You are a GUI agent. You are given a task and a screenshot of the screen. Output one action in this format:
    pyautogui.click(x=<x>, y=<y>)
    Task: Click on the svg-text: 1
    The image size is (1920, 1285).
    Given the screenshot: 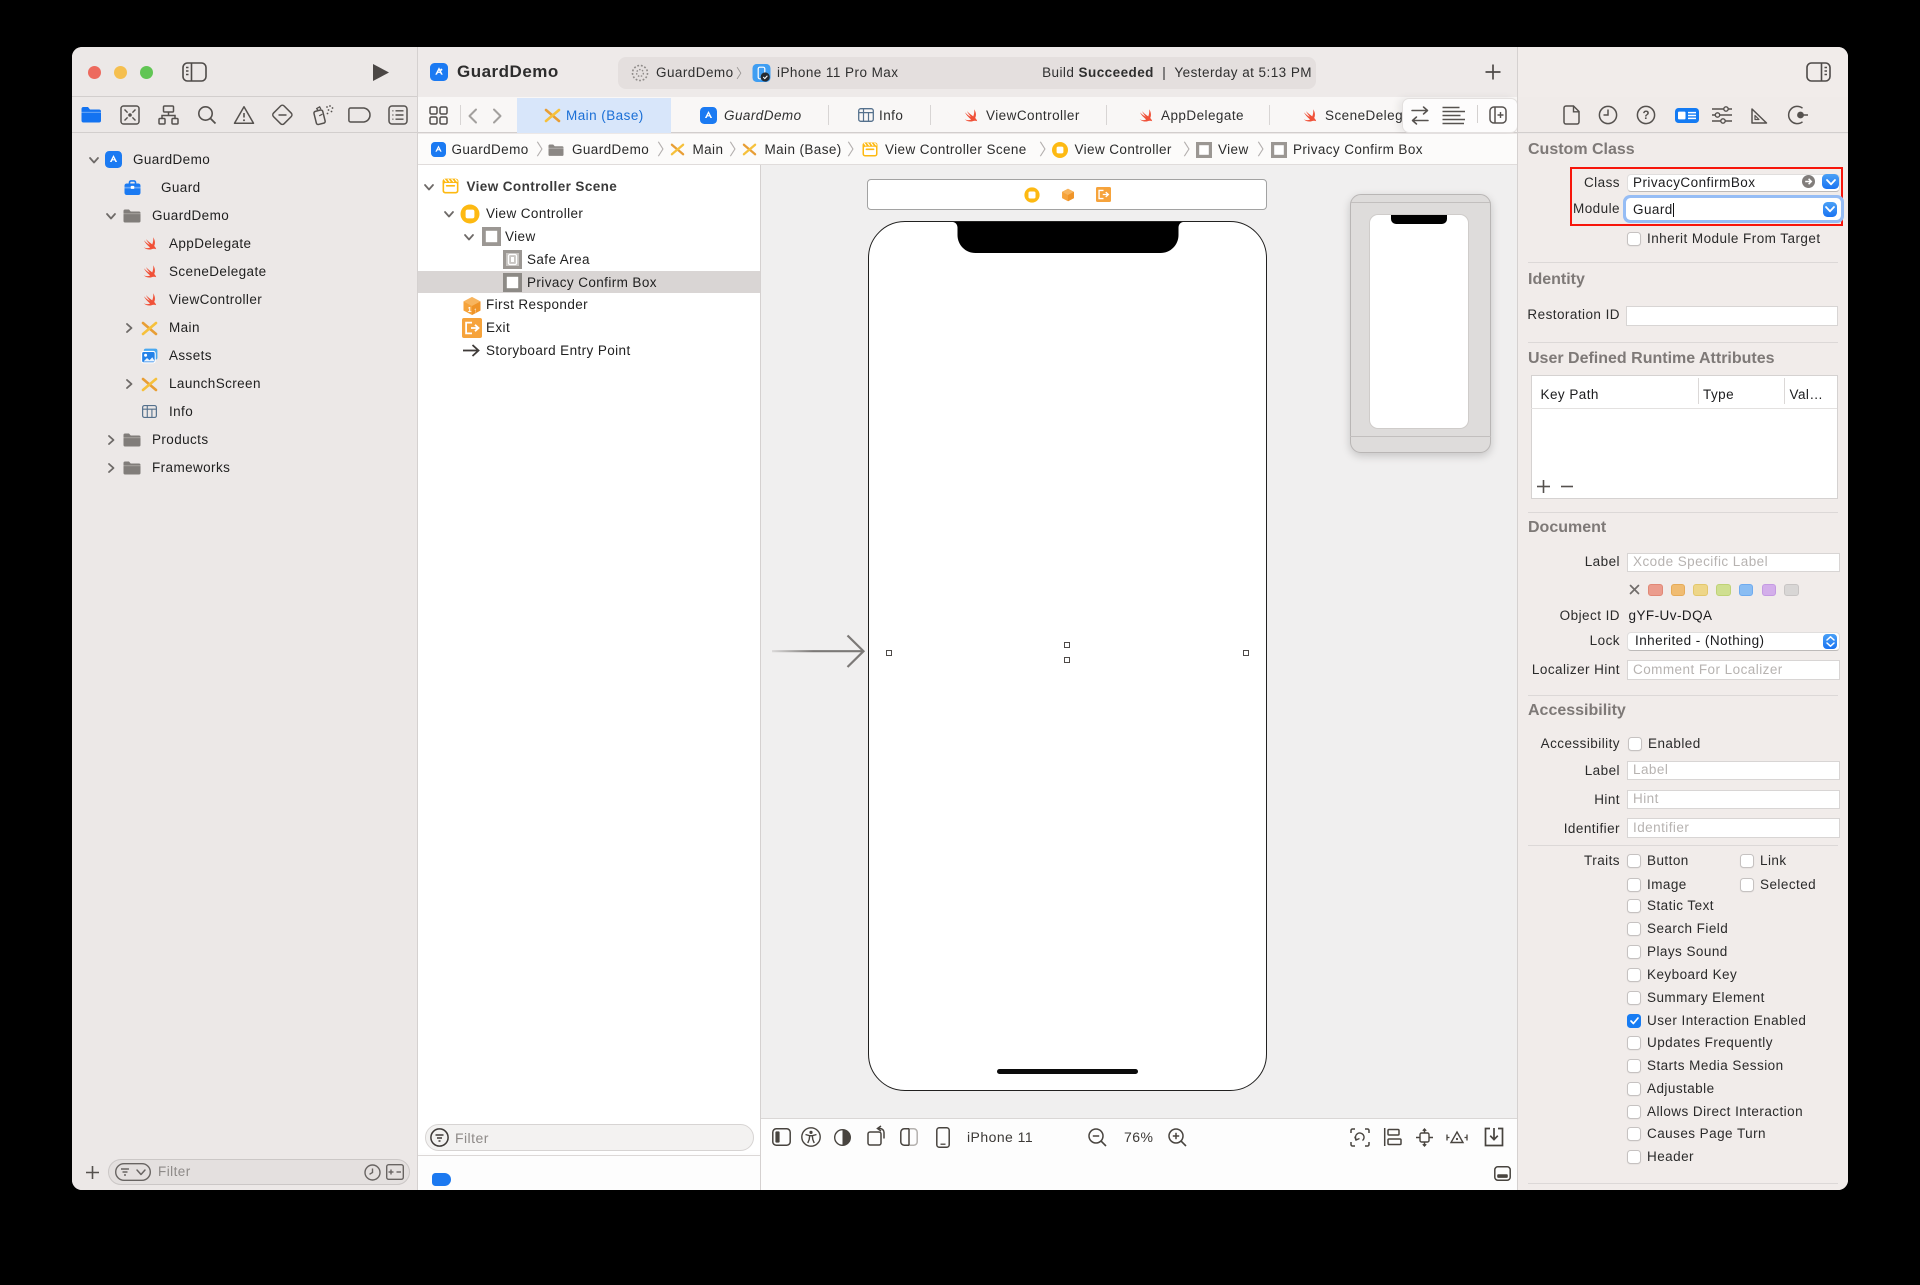 What is the action you would take?
    pyautogui.click(x=470, y=310)
    